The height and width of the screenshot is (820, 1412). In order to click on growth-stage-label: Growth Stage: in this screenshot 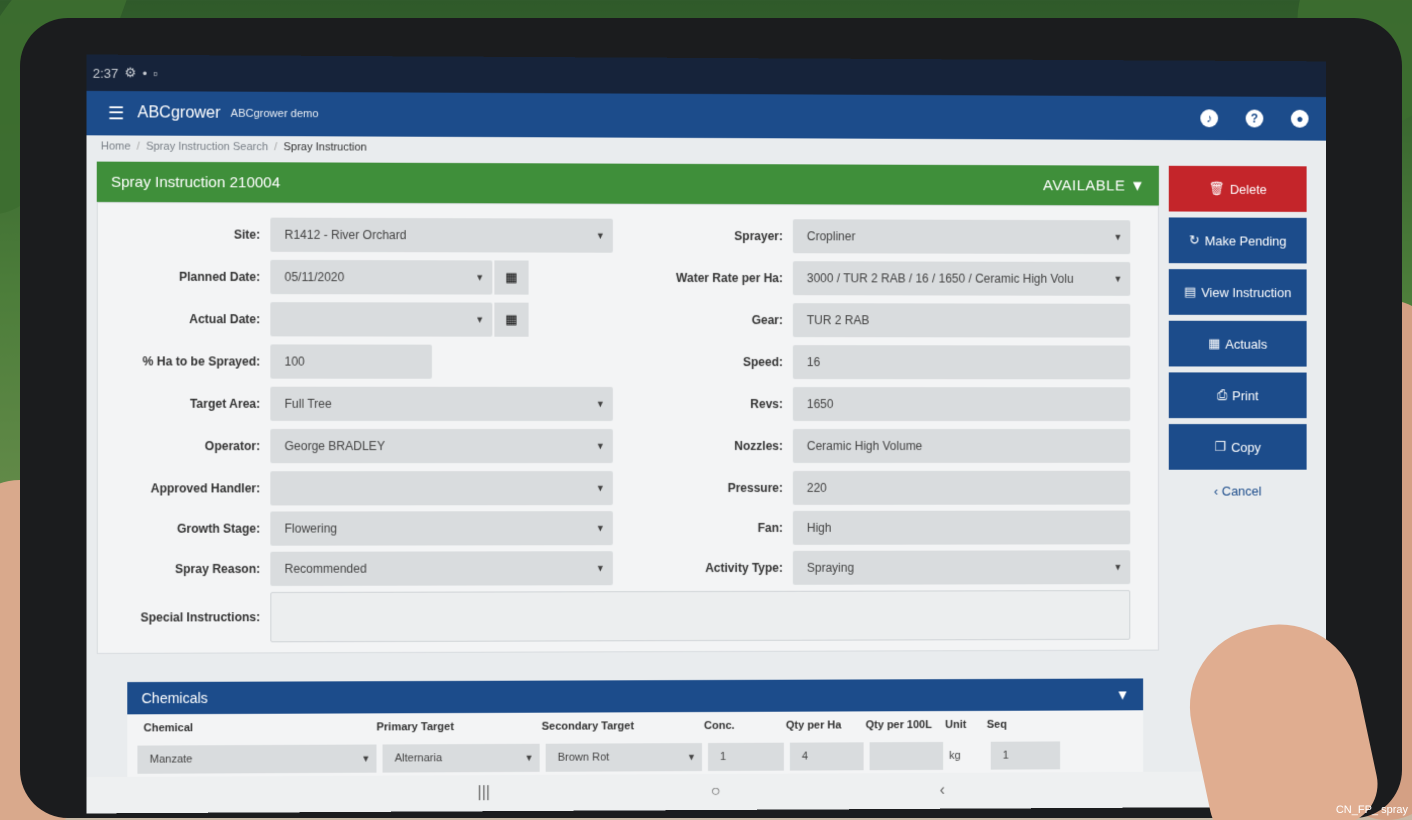, I will do `click(219, 528)`.